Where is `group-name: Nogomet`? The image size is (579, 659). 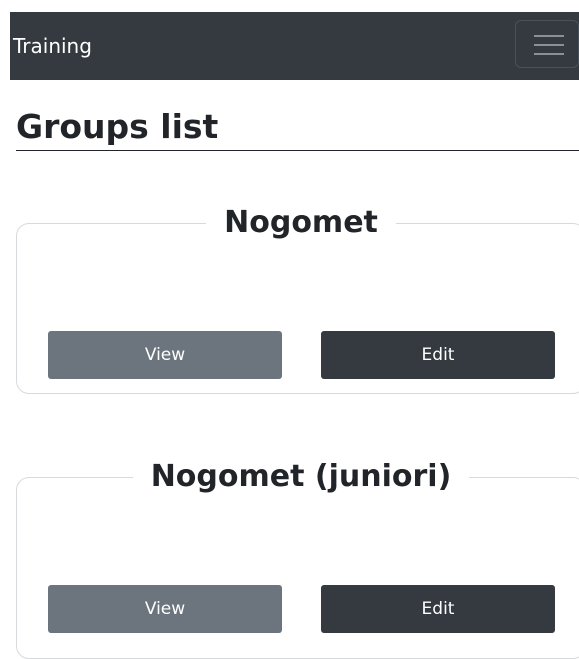 group-name: Nogomet is located at coordinates (301, 222).